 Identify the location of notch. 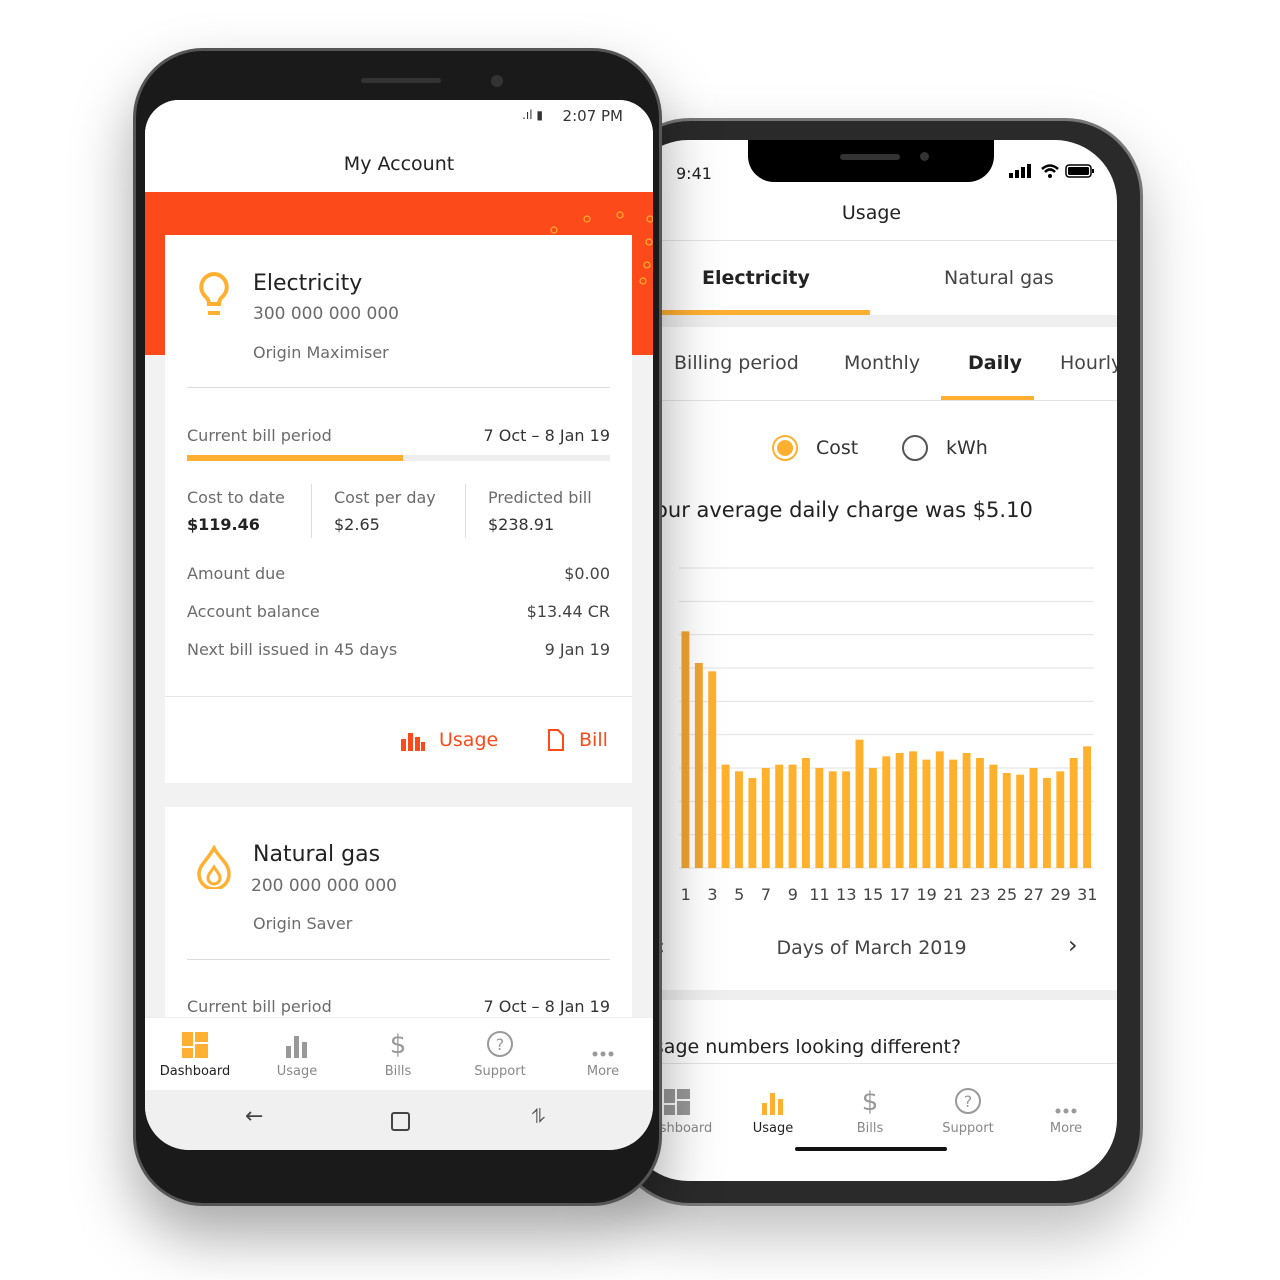
(871, 161).